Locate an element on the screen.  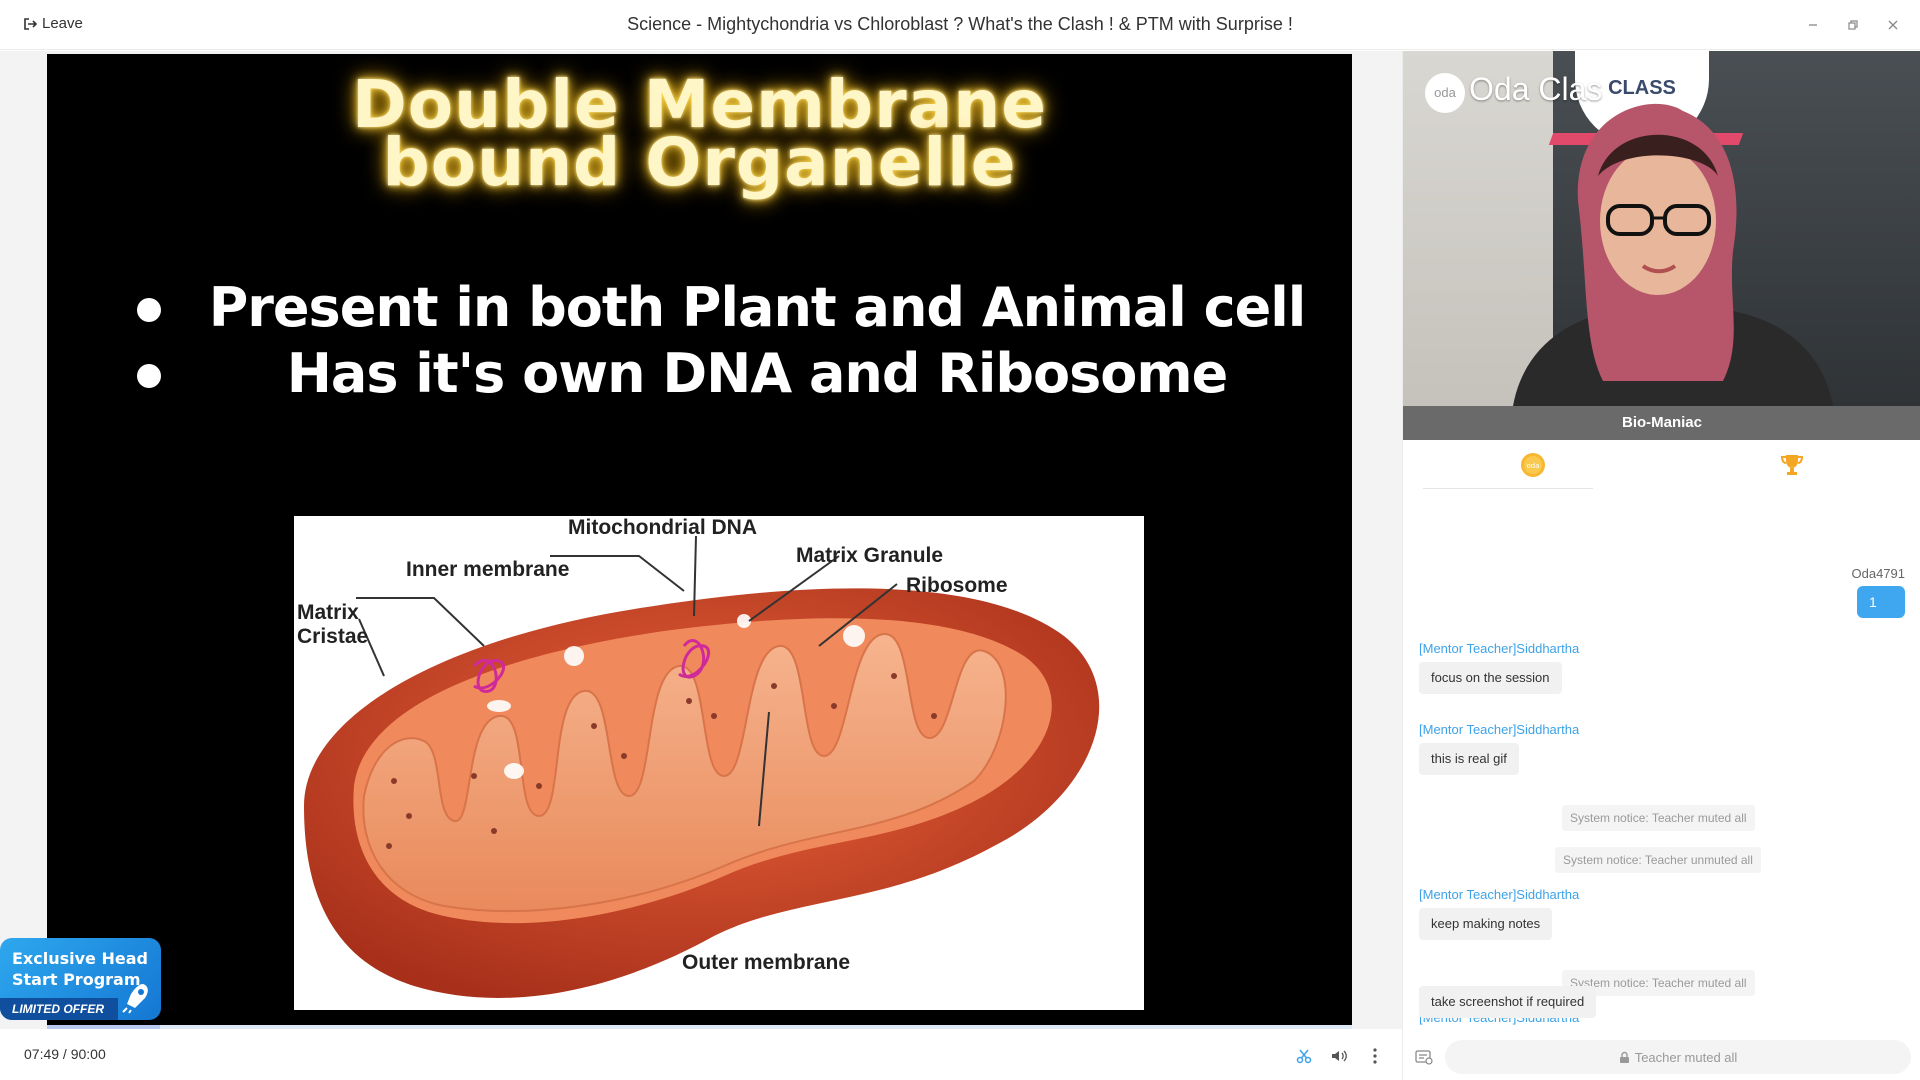
volume-icon is located at coordinates (1339, 1056).